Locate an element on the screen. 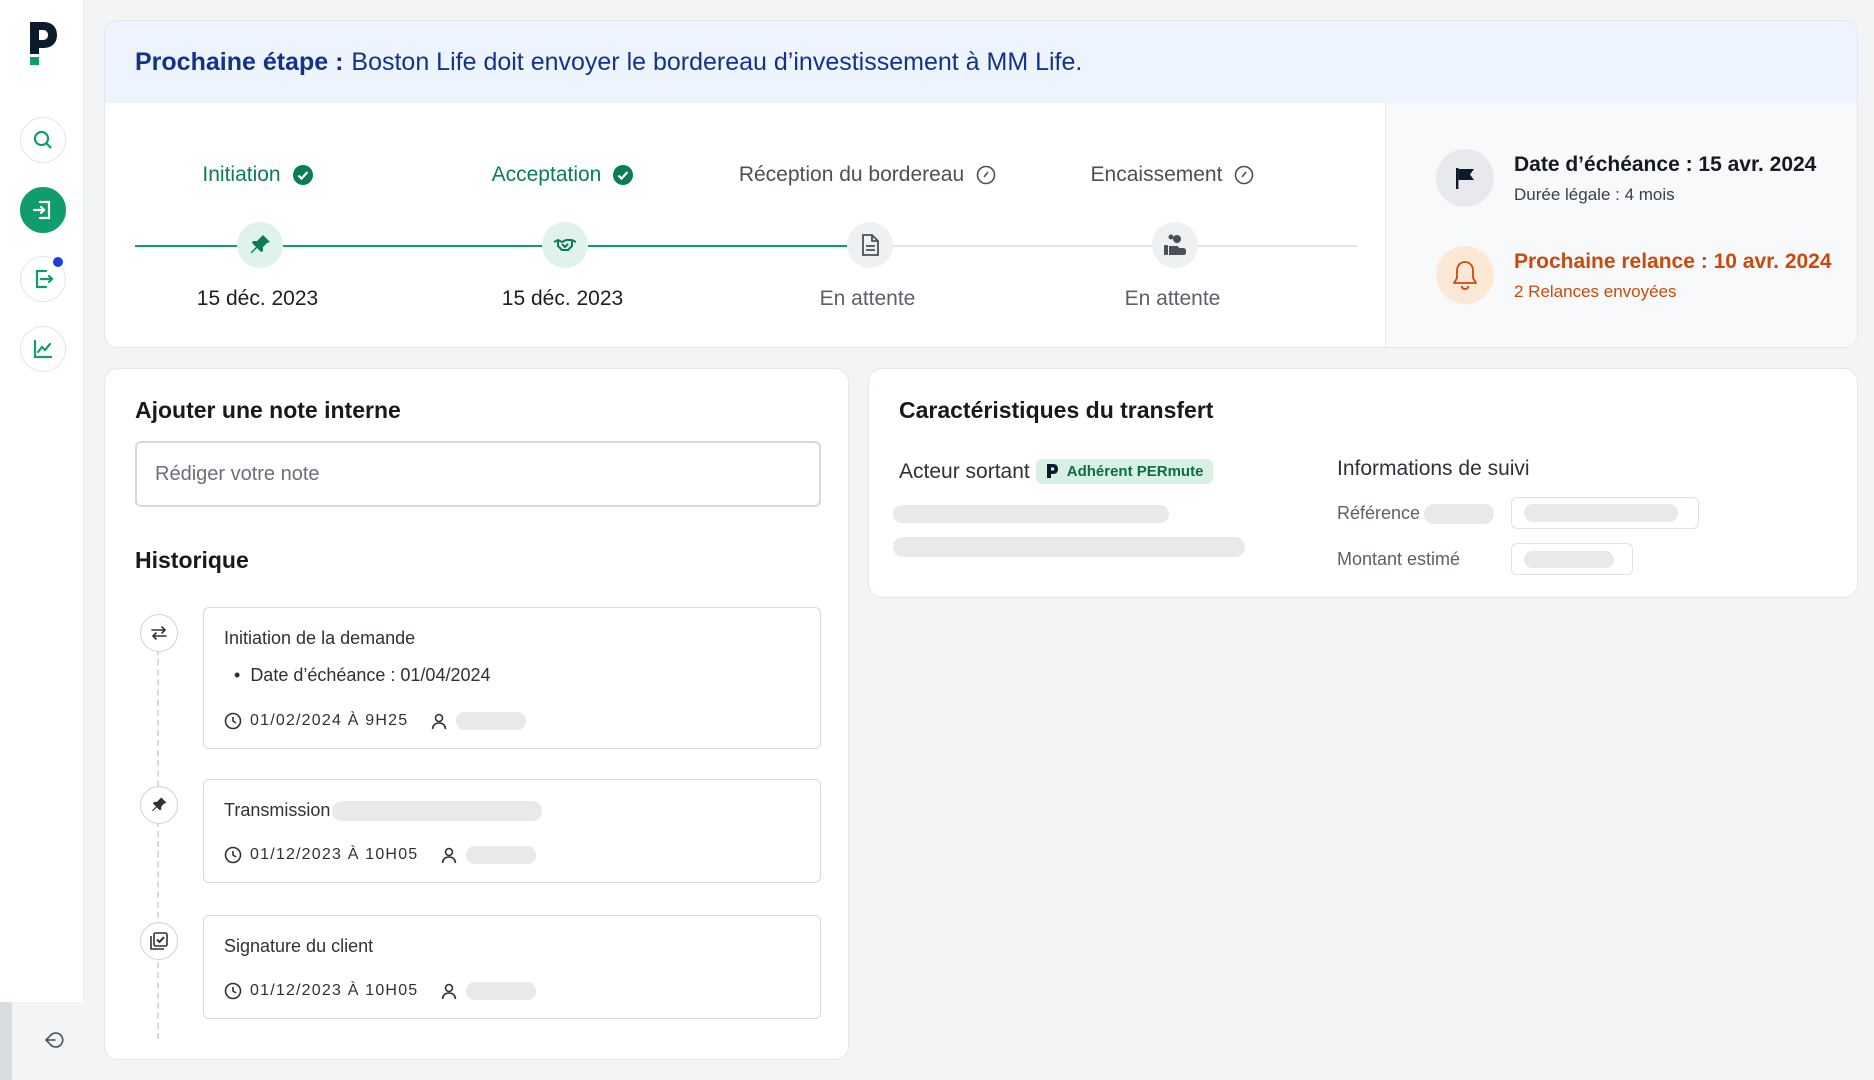 This screenshot has height=1080, width=1874. signed-checkbox-icon is located at coordinates (159, 941).